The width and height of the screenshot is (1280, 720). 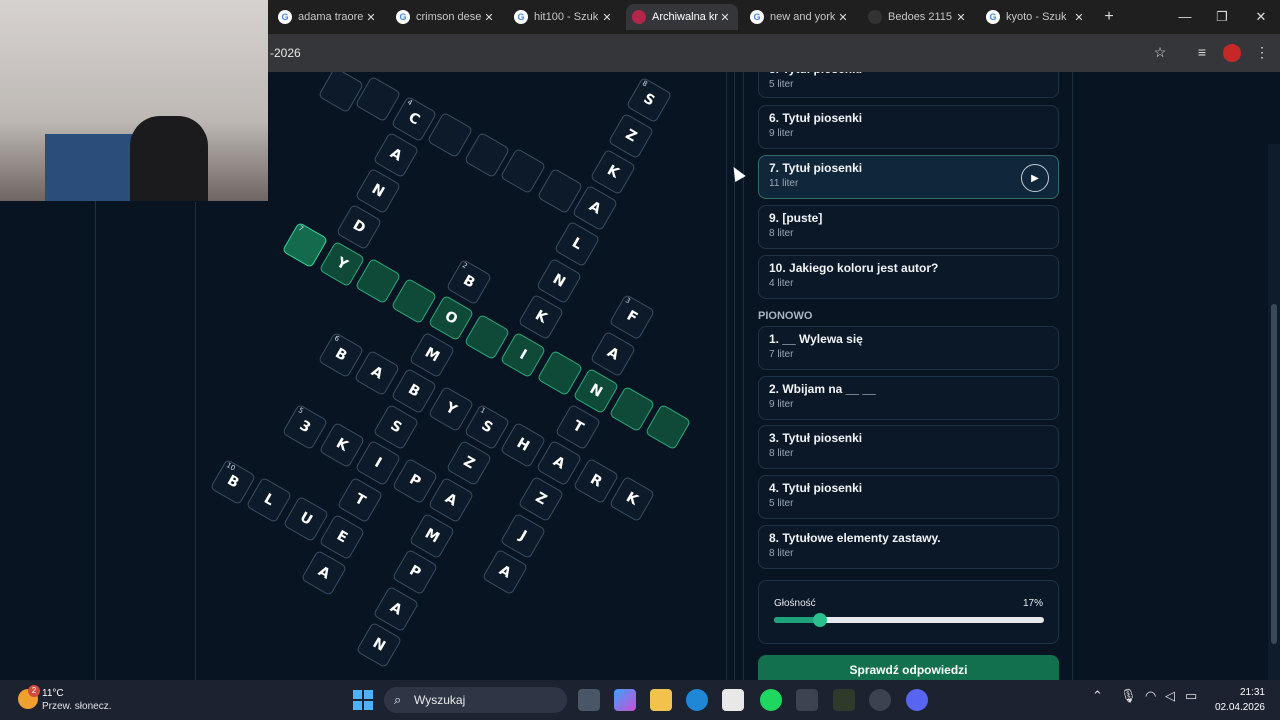 I want to click on clock-time: 21:31, so click(x=1240, y=692).